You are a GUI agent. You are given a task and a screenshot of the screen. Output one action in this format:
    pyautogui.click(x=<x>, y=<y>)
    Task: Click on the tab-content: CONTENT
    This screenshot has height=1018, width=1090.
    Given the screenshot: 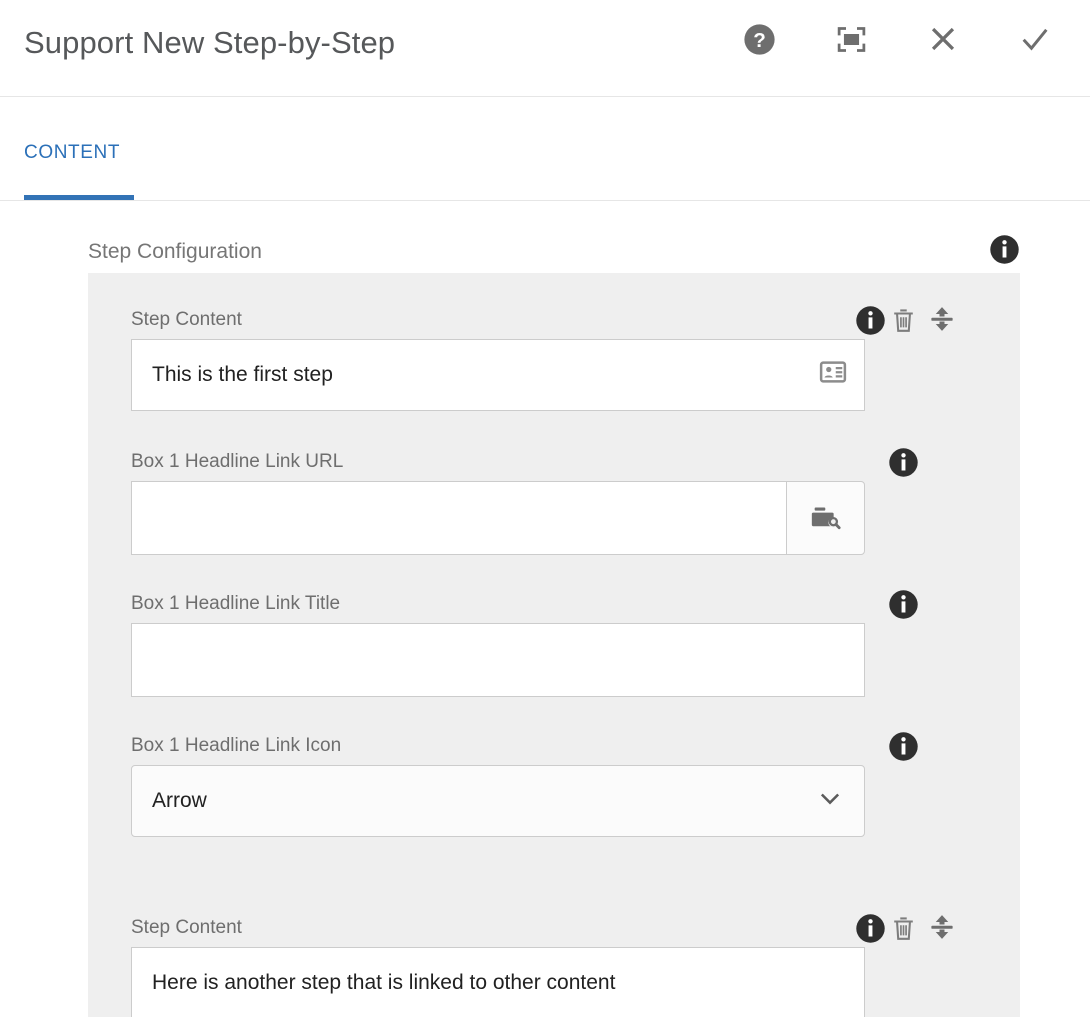 What is the action you would take?
    pyautogui.click(x=72, y=153)
    